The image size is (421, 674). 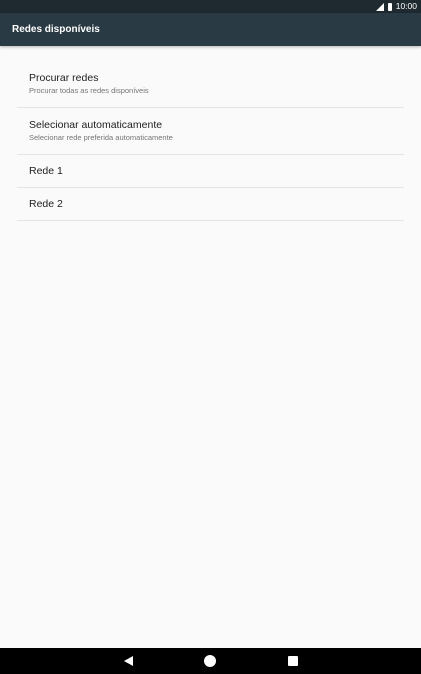 I want to click on status-time: 10:00, so click(x=406, y=6).